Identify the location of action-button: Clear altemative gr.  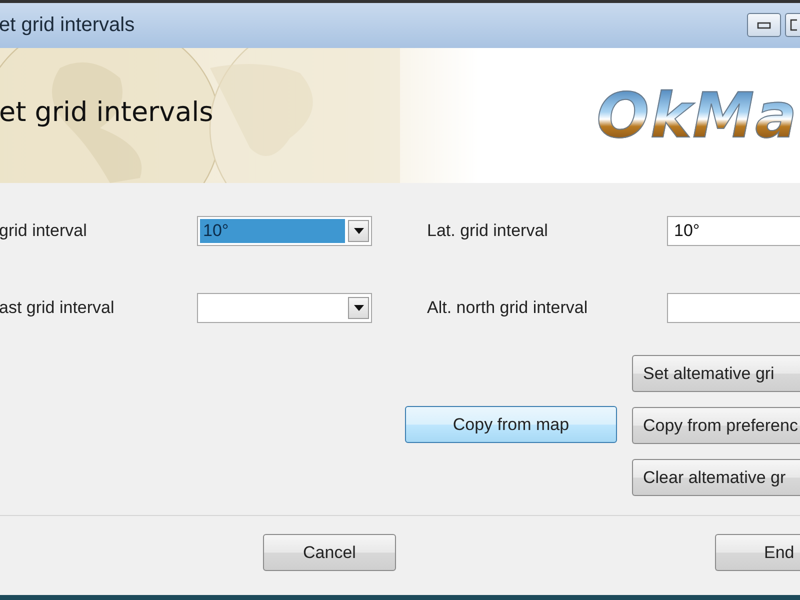
(716, 477).